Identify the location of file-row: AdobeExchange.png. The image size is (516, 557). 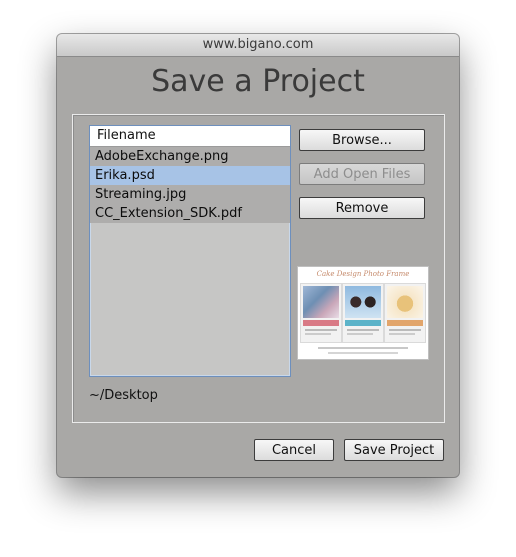
(190, 156).